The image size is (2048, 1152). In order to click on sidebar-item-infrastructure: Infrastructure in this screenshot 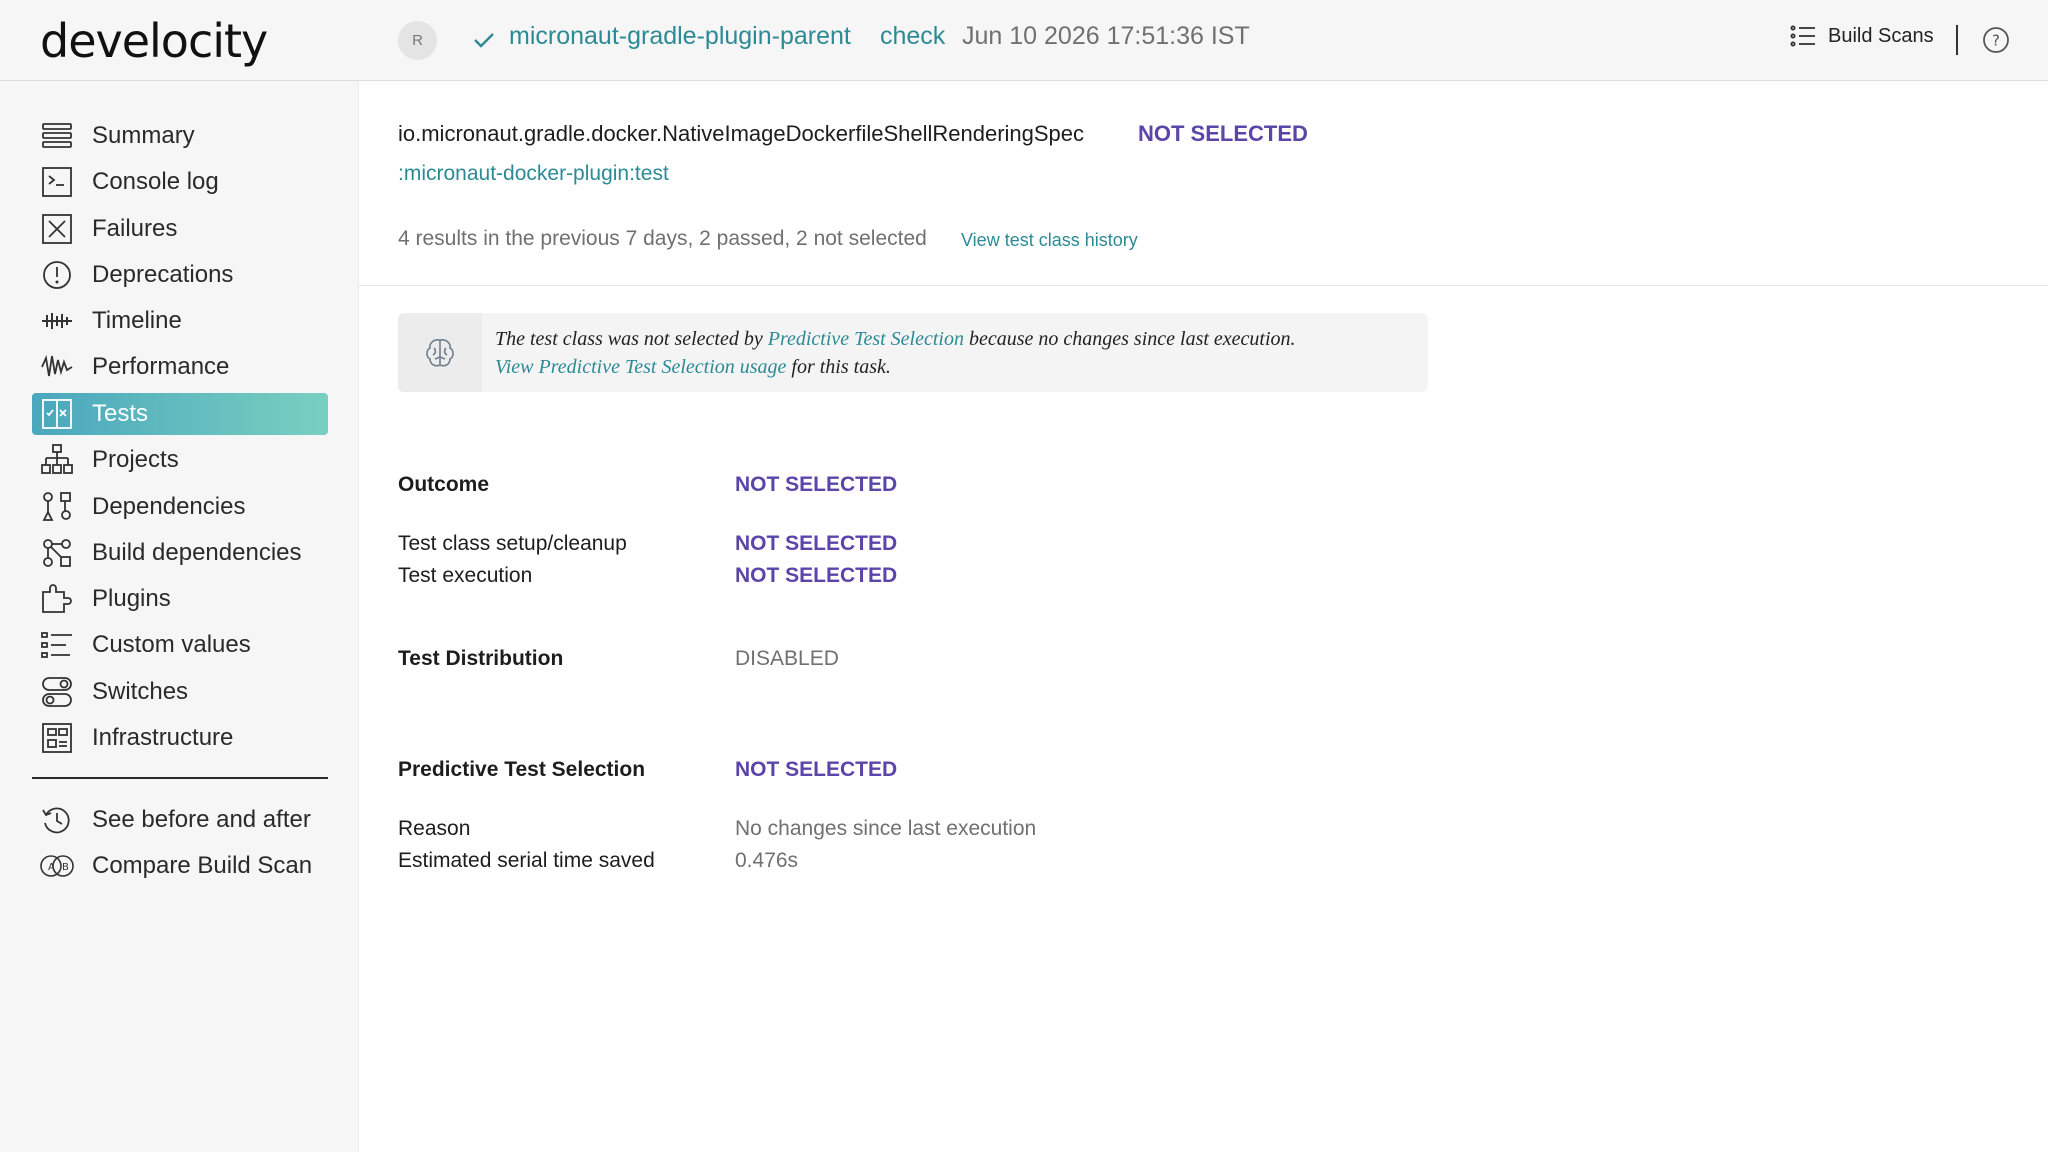, I will do `click(180, 738)`.